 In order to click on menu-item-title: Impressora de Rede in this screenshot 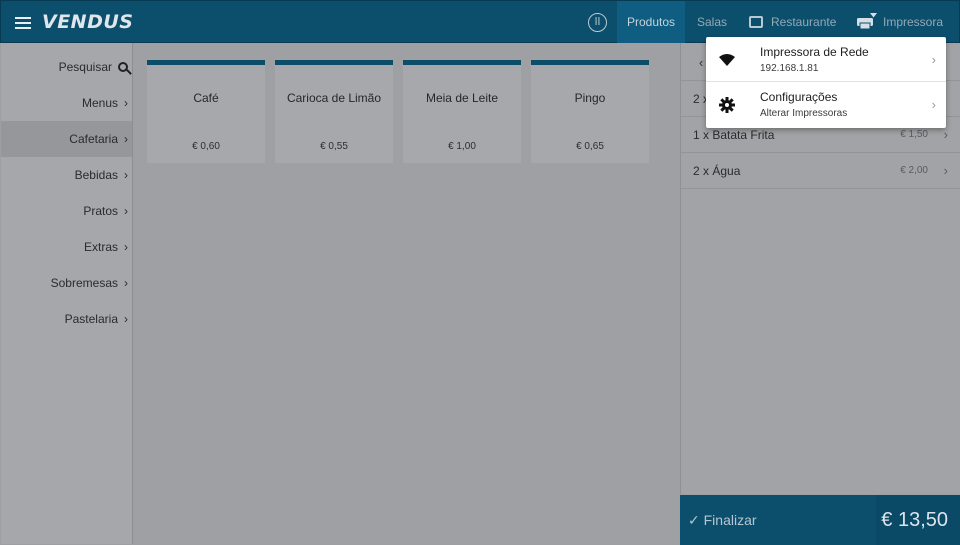, I will do `click(814, 52)`.